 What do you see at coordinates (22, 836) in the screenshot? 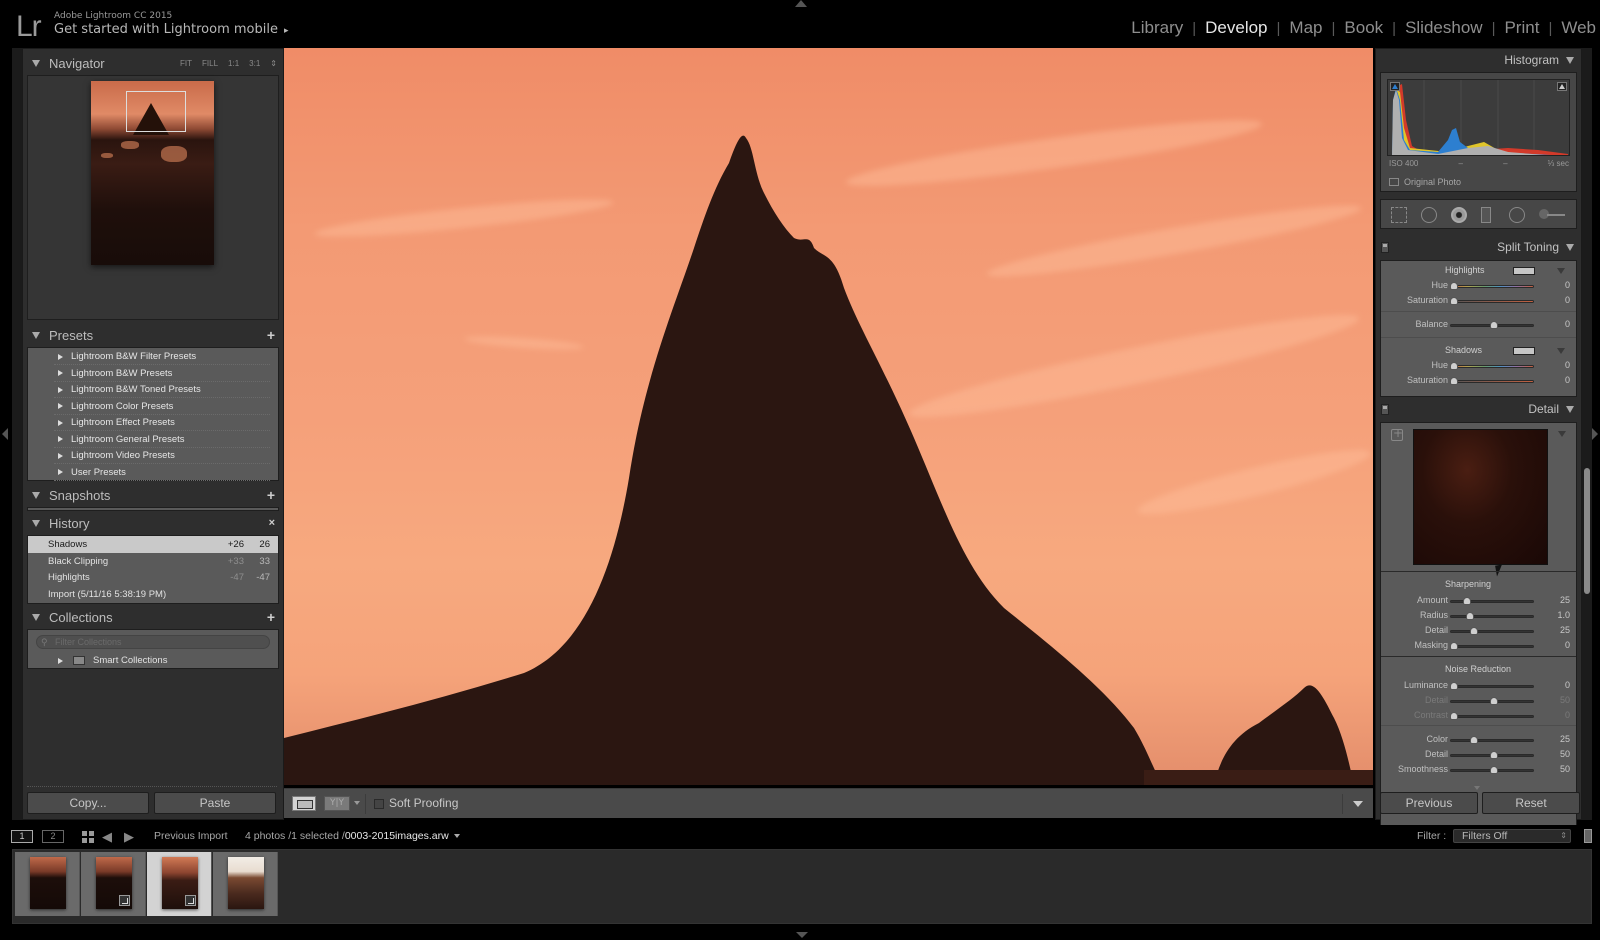
I see `main-window-button: 1` at bounding box center [22, 836].